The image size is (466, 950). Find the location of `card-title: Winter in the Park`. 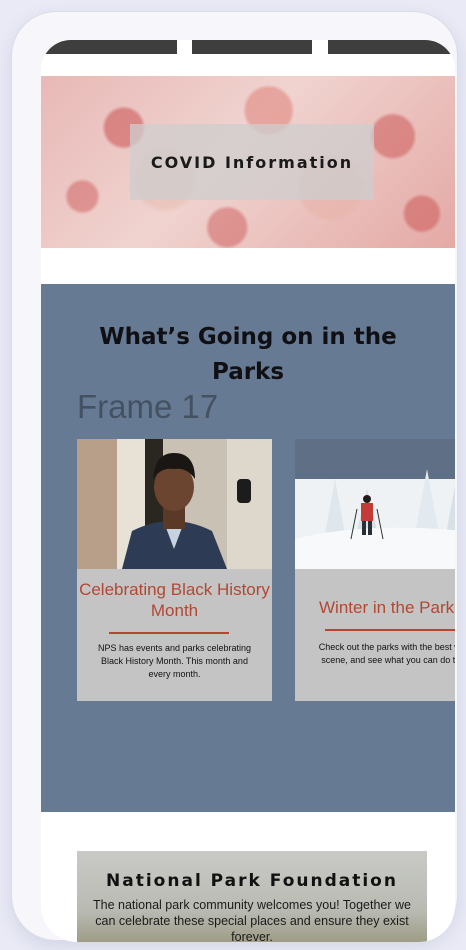

card-title: Winter in the Park is located at coordinates (387, 607).